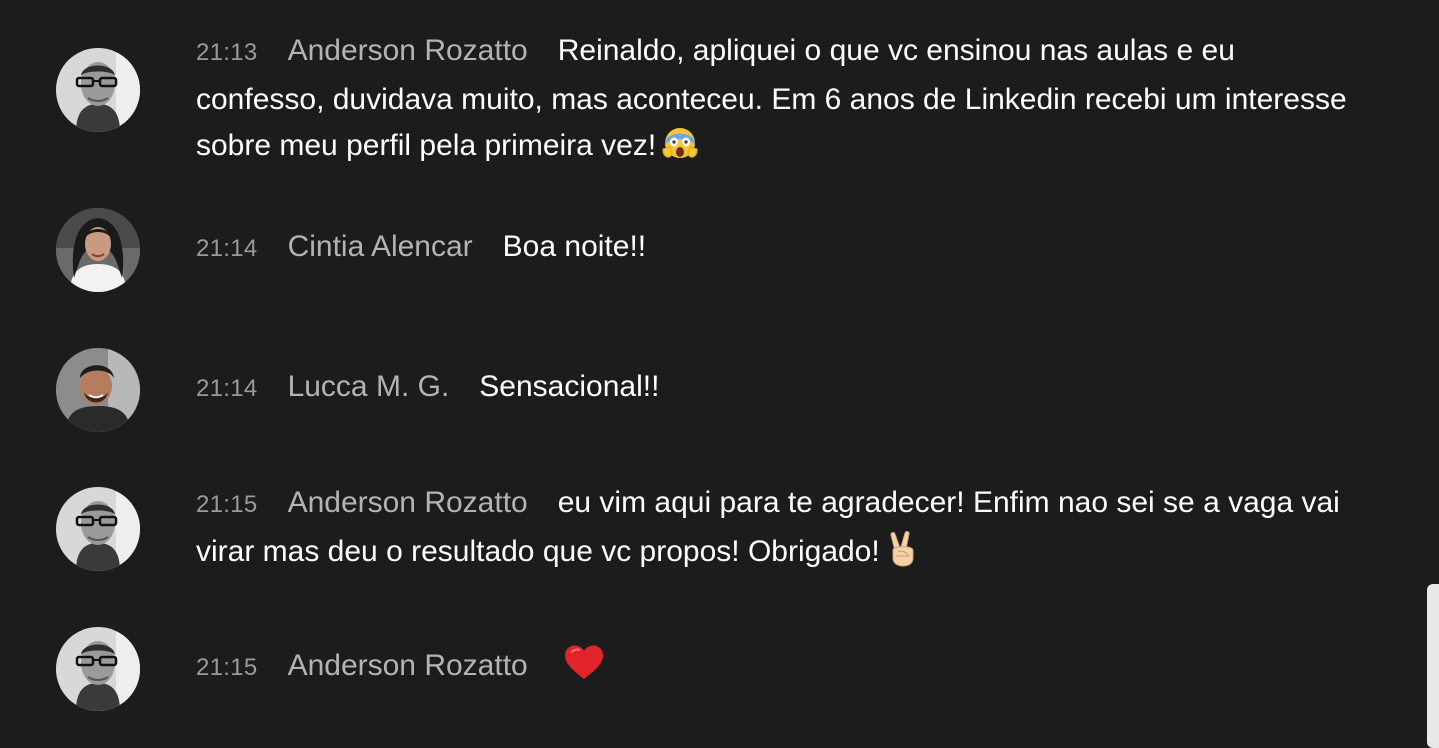 The width and height of the screenshot is (1439, 748). What do you see at coordinates (1433, 666) in the screenshot?
I see `scrollbar-thumb` at bounding box center [1433, 666].